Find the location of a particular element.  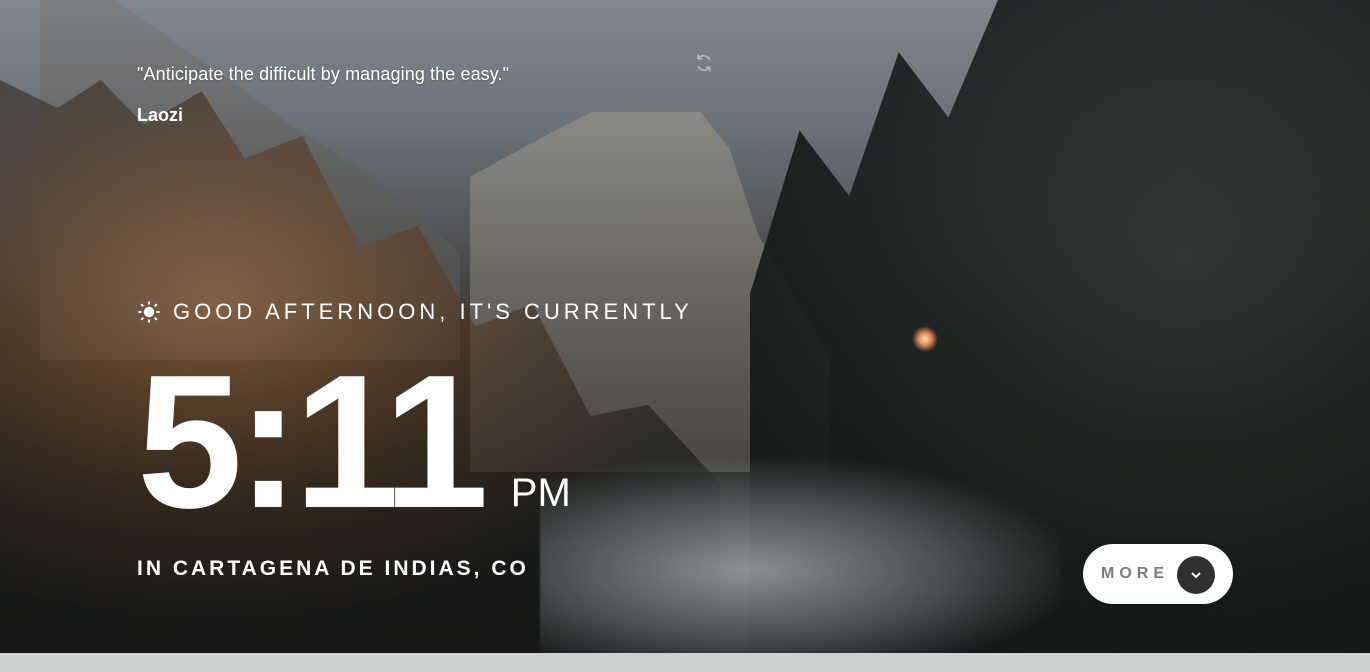

clock: 5:11 PM is located at coordinates (354, 442).